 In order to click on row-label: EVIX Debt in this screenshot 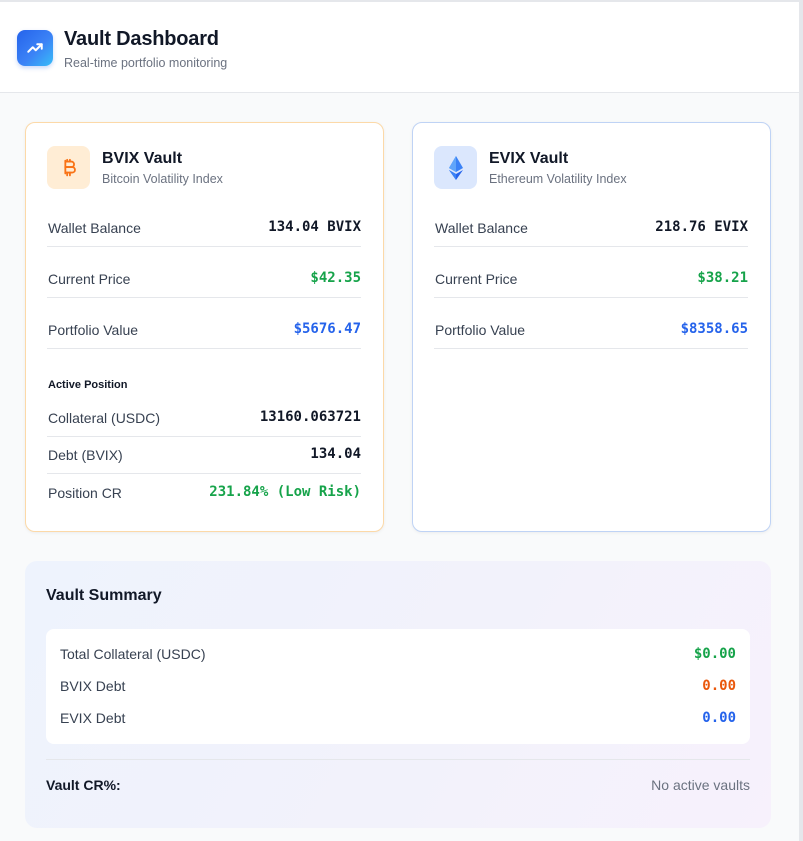, I will do `click(93, 718)`.